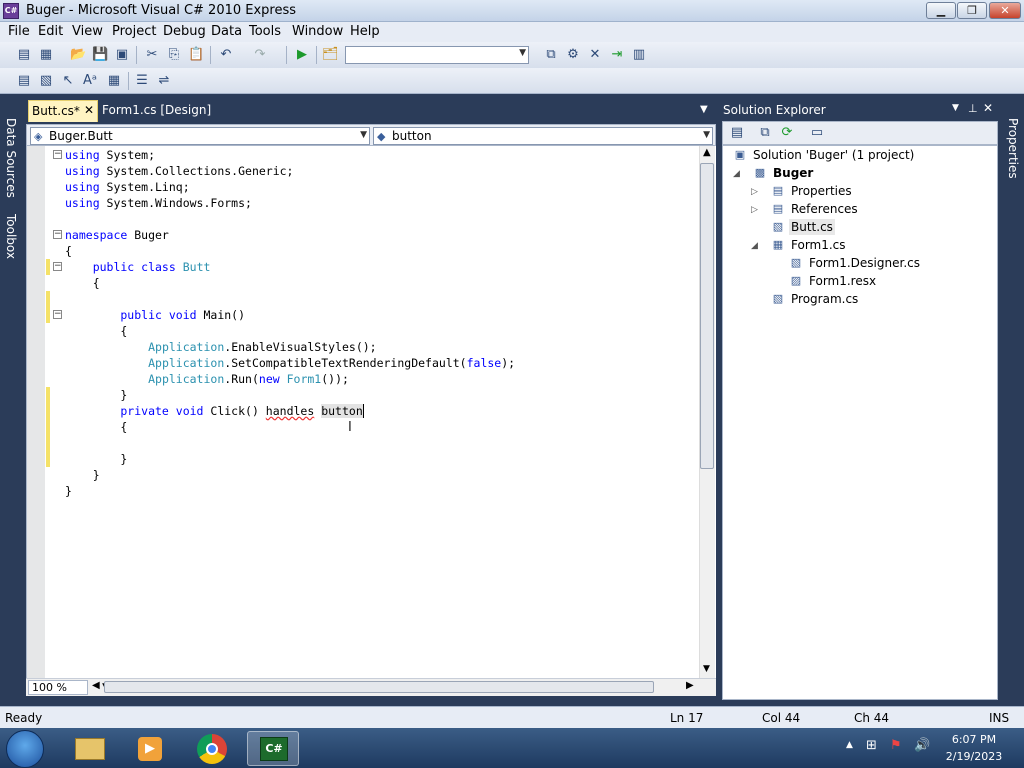 This screenshot has height=768, width=1024. What do you see at coordinates (68, 687) in the screenshot?
I see `zoom-combo: 100 %▼` at bounding box center [68, 687].